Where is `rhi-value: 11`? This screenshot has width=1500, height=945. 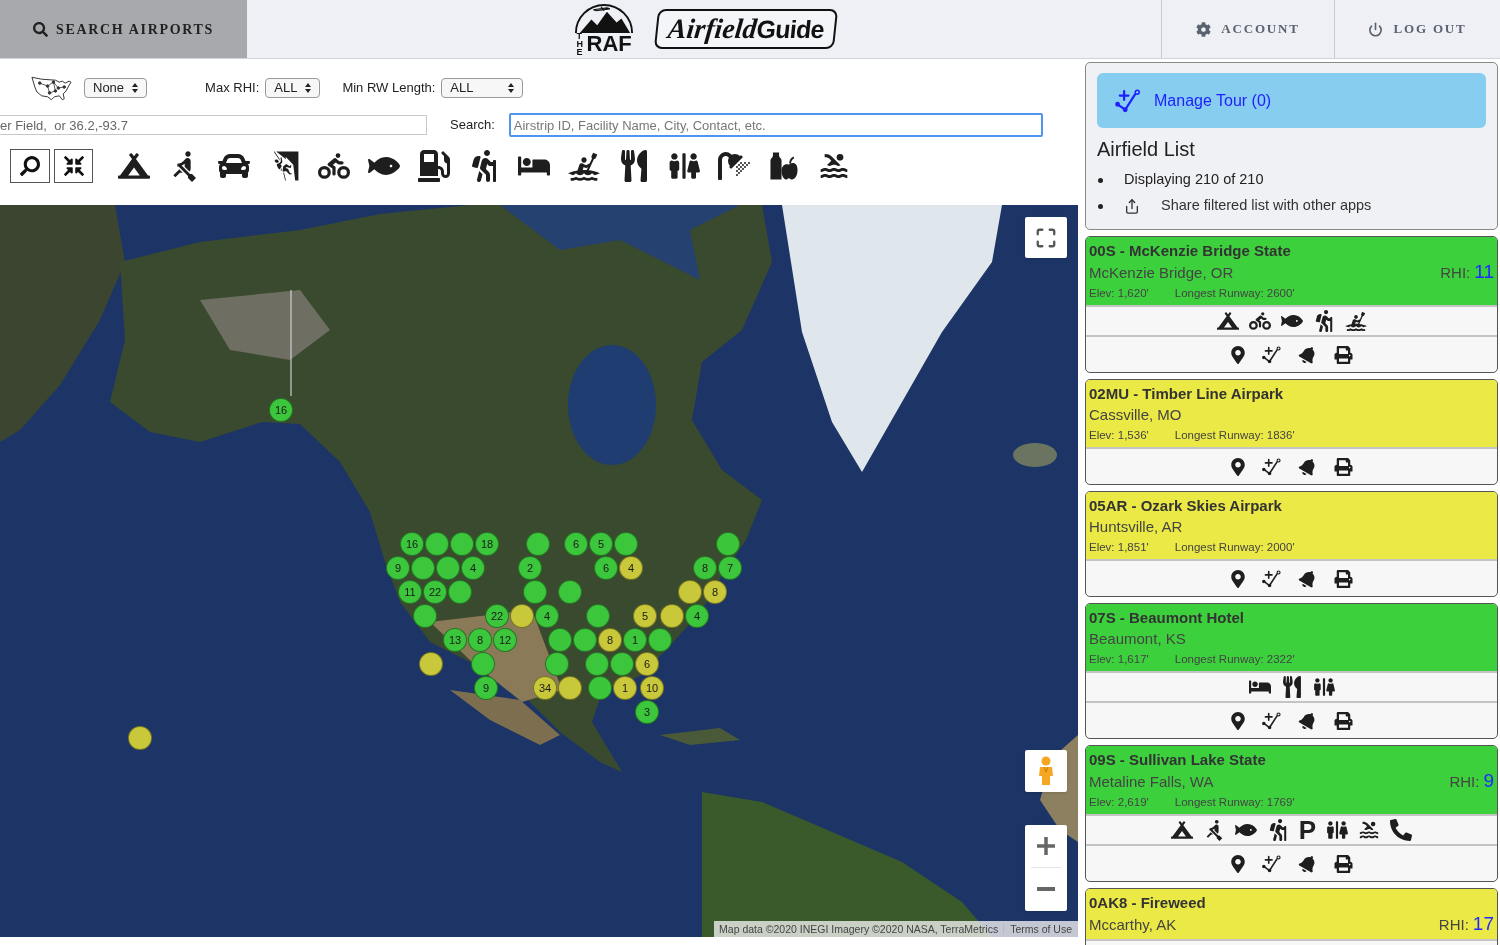
rhi-value: 11 is located at coordinates (1484, 272).